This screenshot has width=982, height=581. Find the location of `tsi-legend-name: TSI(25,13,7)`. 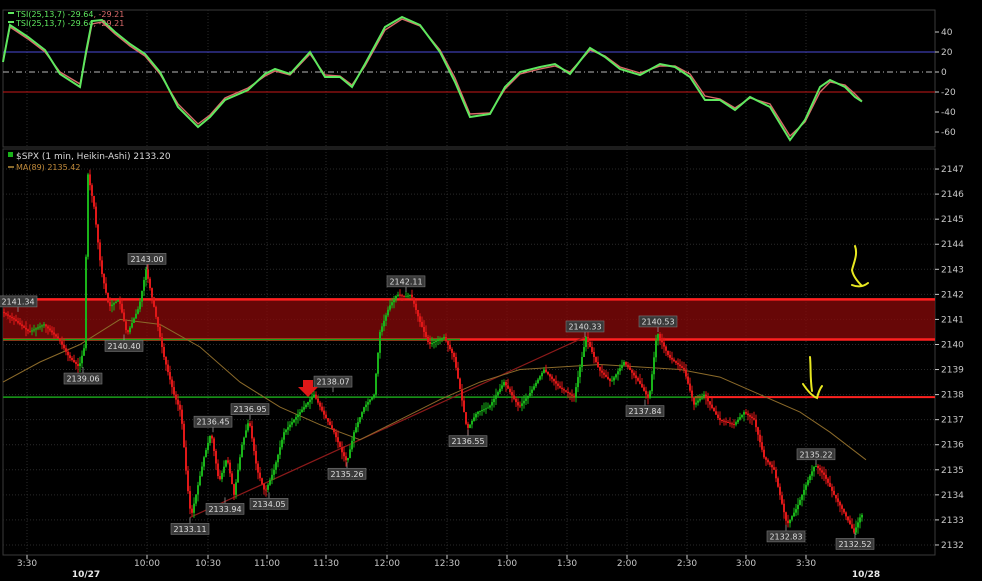

tsi-legend-name: TSI(25,13,7) is located at coordinates (41, 14).